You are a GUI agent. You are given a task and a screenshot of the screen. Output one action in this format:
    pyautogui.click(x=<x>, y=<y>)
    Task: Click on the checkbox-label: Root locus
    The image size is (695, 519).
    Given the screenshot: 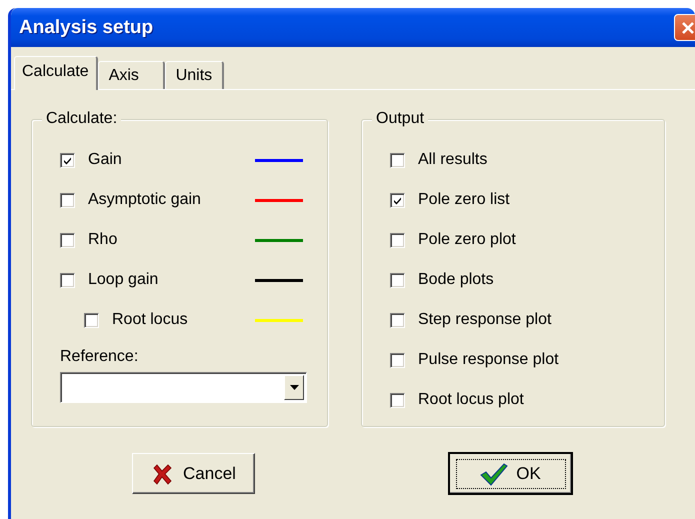 What is the action you would take?
    pyautogui.click(x=150, y=320)
    